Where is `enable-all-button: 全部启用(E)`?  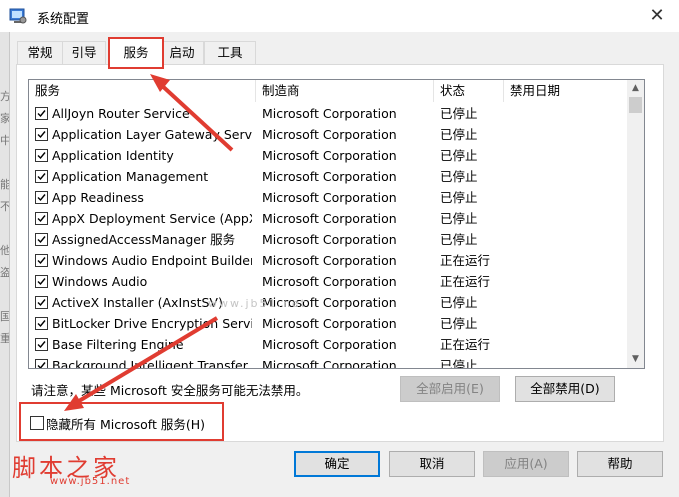
enable-all-button: 全部启用(E) is located at coordinates (450, 389).